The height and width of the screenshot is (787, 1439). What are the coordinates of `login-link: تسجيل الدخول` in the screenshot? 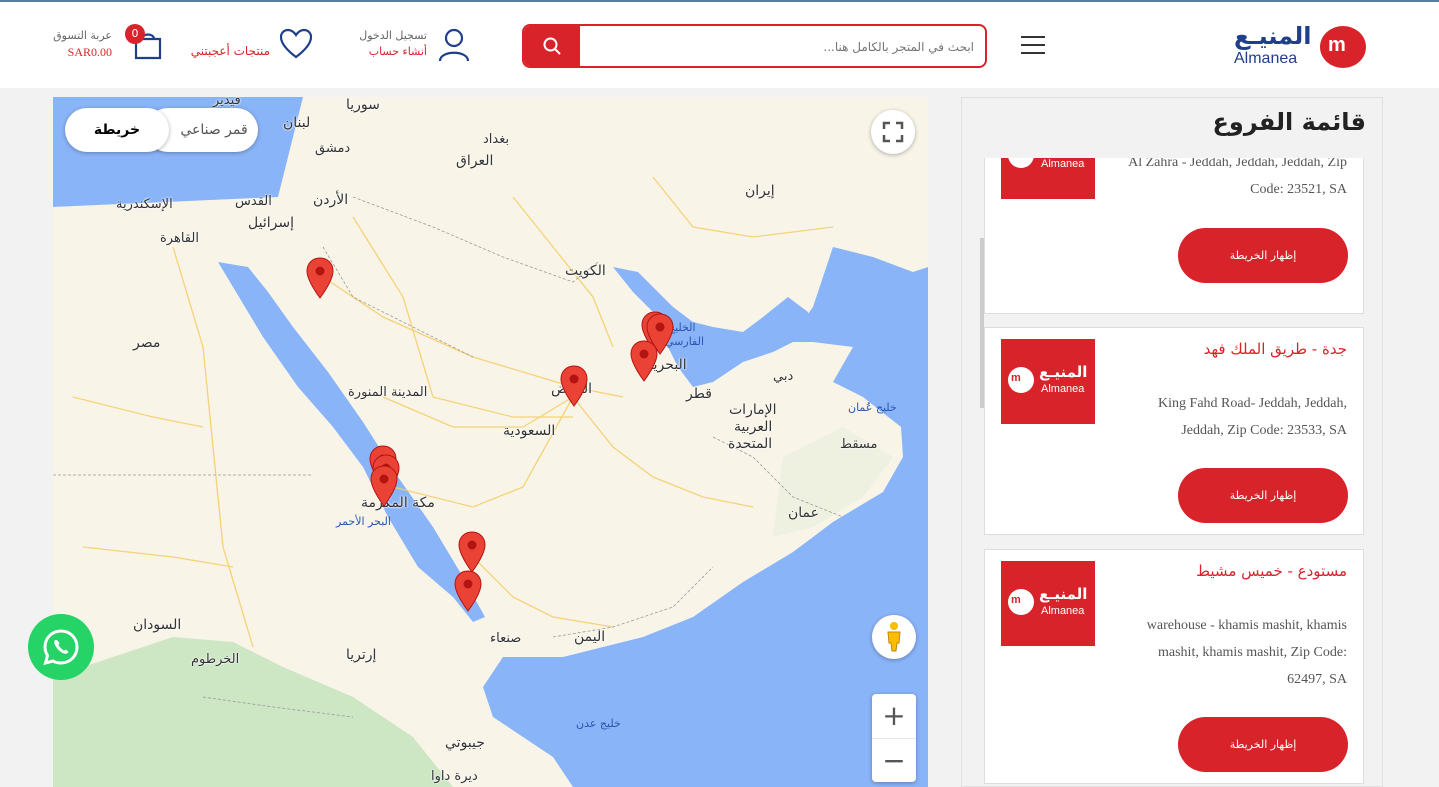 It's located at (393, 35).